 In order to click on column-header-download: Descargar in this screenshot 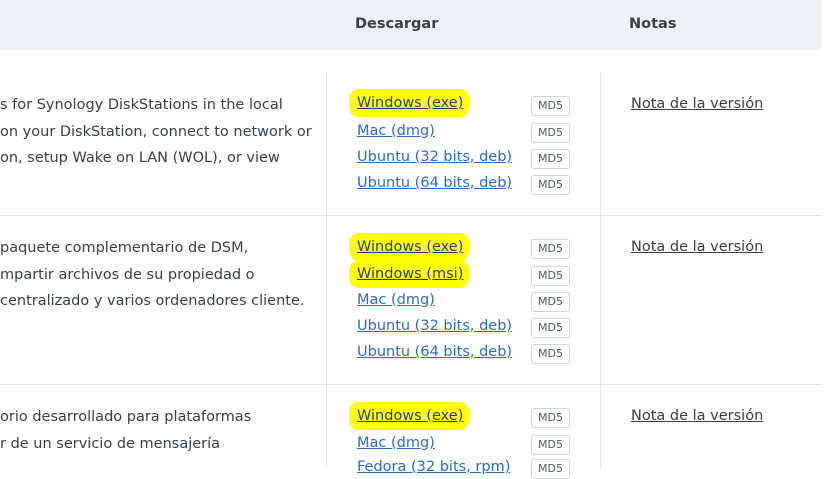, I will do `click(397, 24)`.